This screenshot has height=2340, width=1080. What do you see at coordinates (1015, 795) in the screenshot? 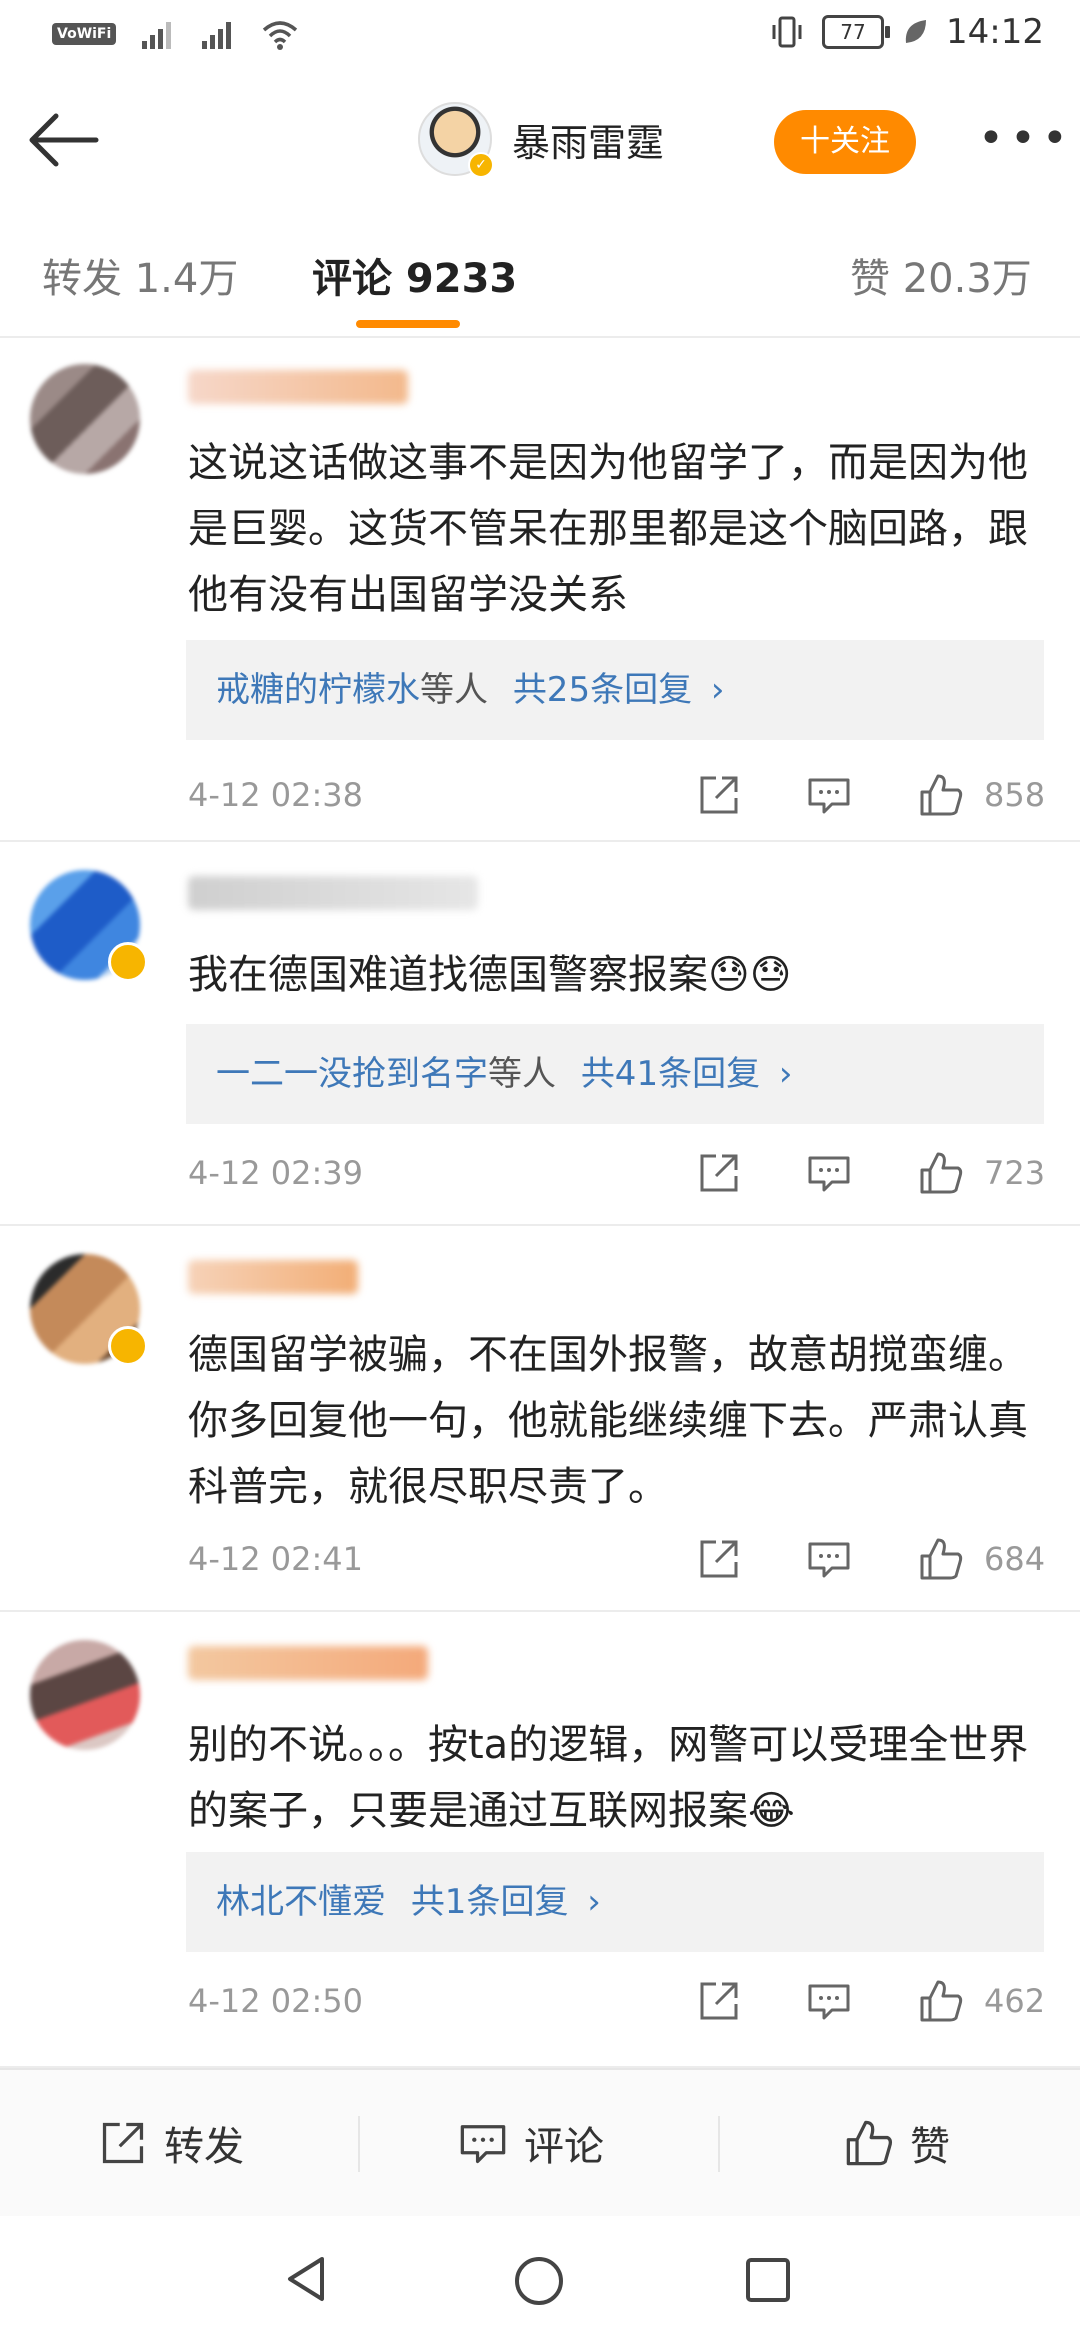
I see `like-count: 858` at bounding box center [1015, 795].